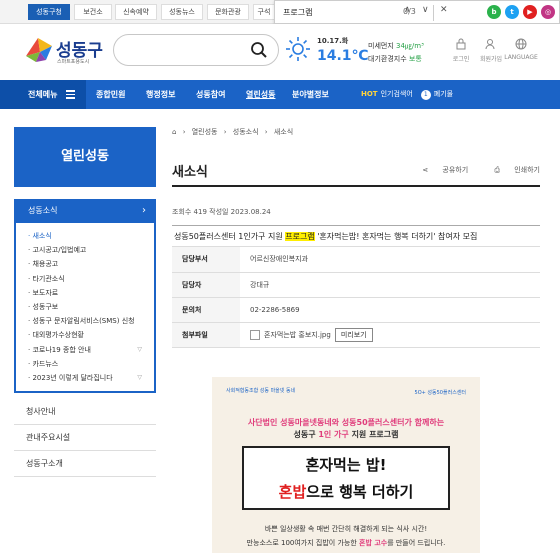  I want to click on sidebar-item-cardnews: · 카드뉴스, so click(87, 364).